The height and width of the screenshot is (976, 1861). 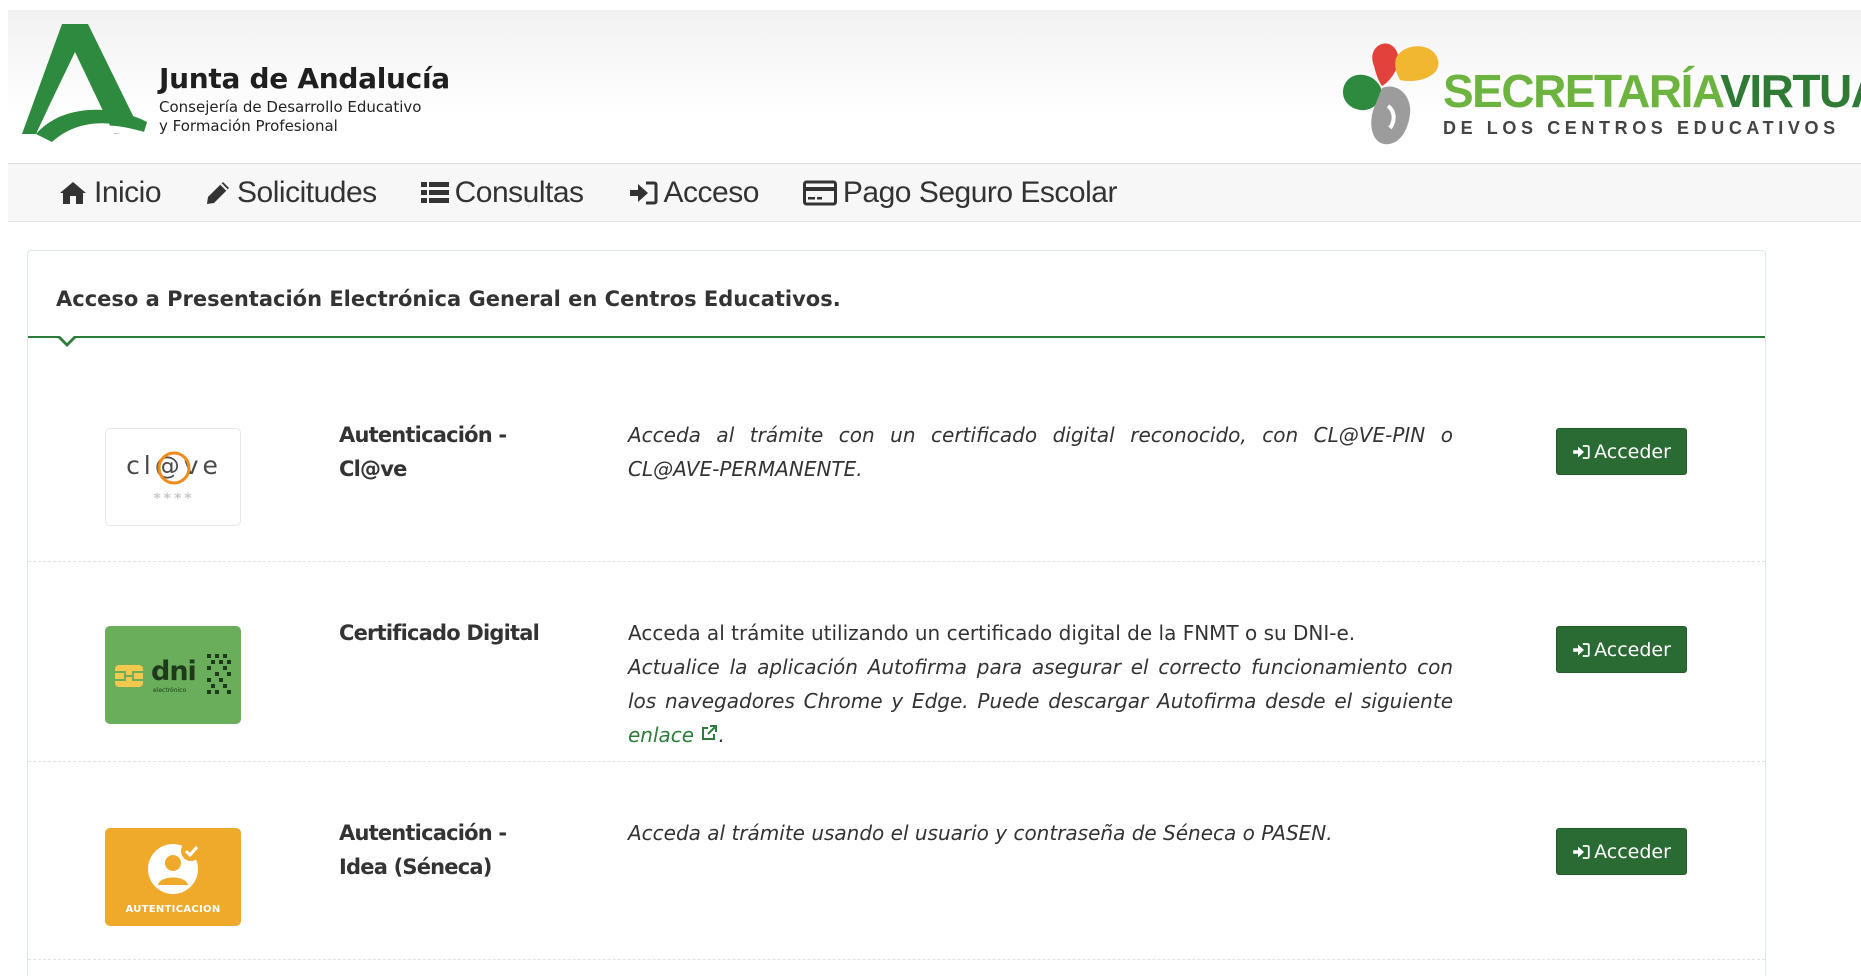 What do you see at coordinates (423, 850) in the screenshot?
I see `method-name: Autenticación - Idea (Séneca)` at bounding box center [423, 850].